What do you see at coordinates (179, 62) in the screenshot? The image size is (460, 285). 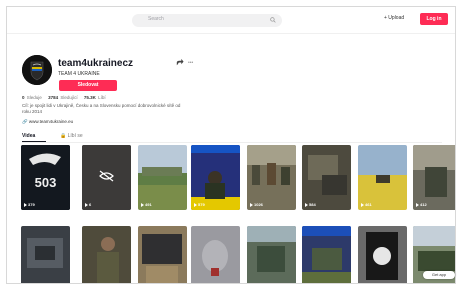 I see `share-icon` at bounding box center [179, 62].